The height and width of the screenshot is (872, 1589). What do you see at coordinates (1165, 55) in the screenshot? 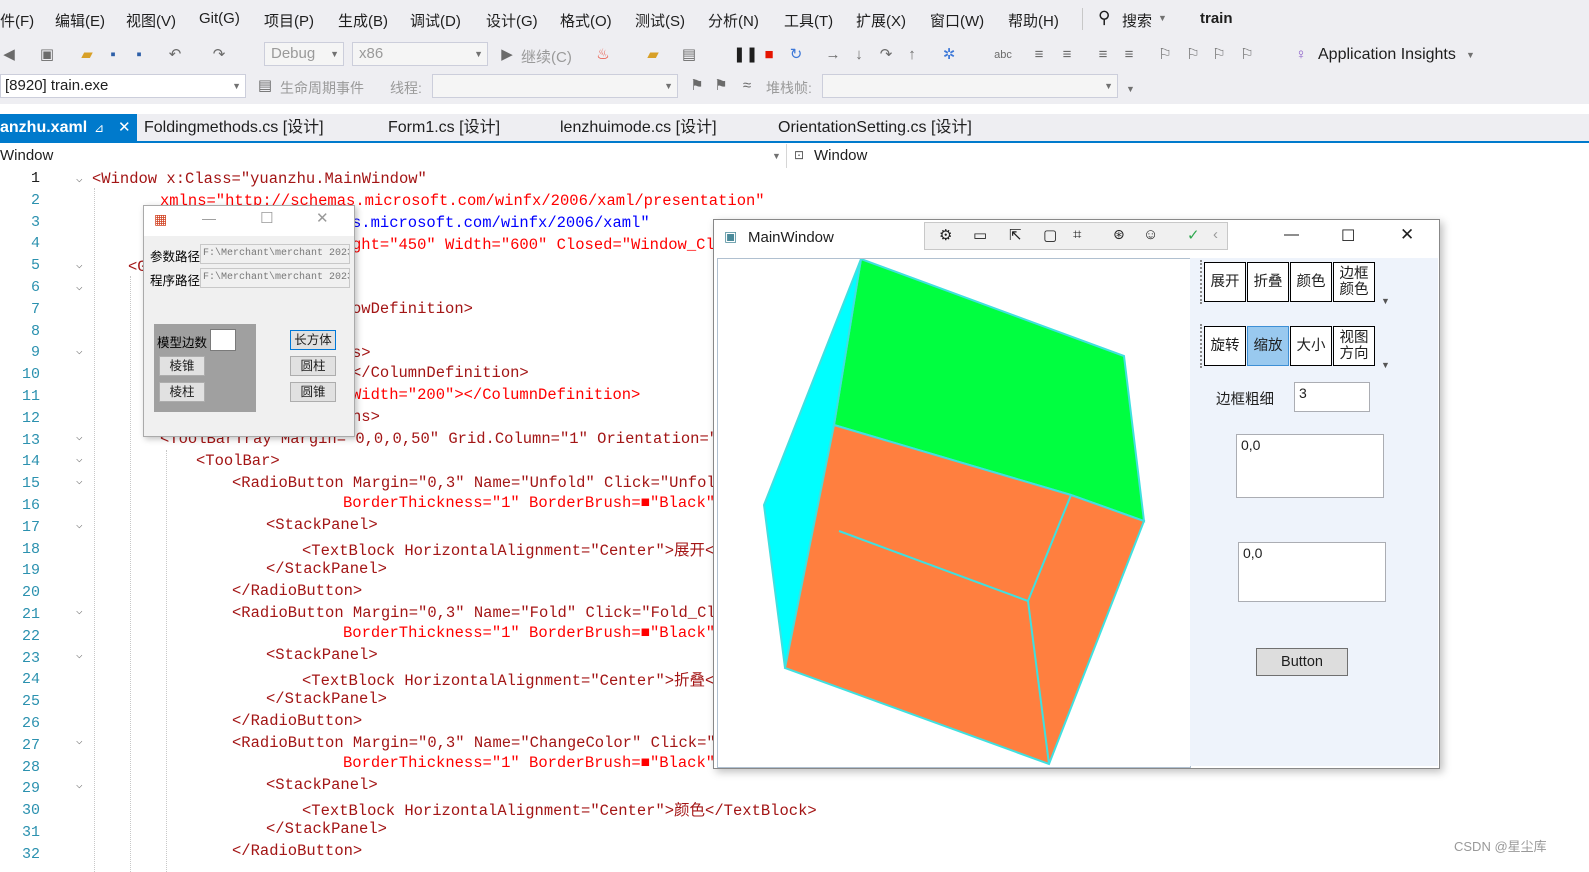
I see `bookmark-icon: ⚐` at bounding box center [1165, 55].